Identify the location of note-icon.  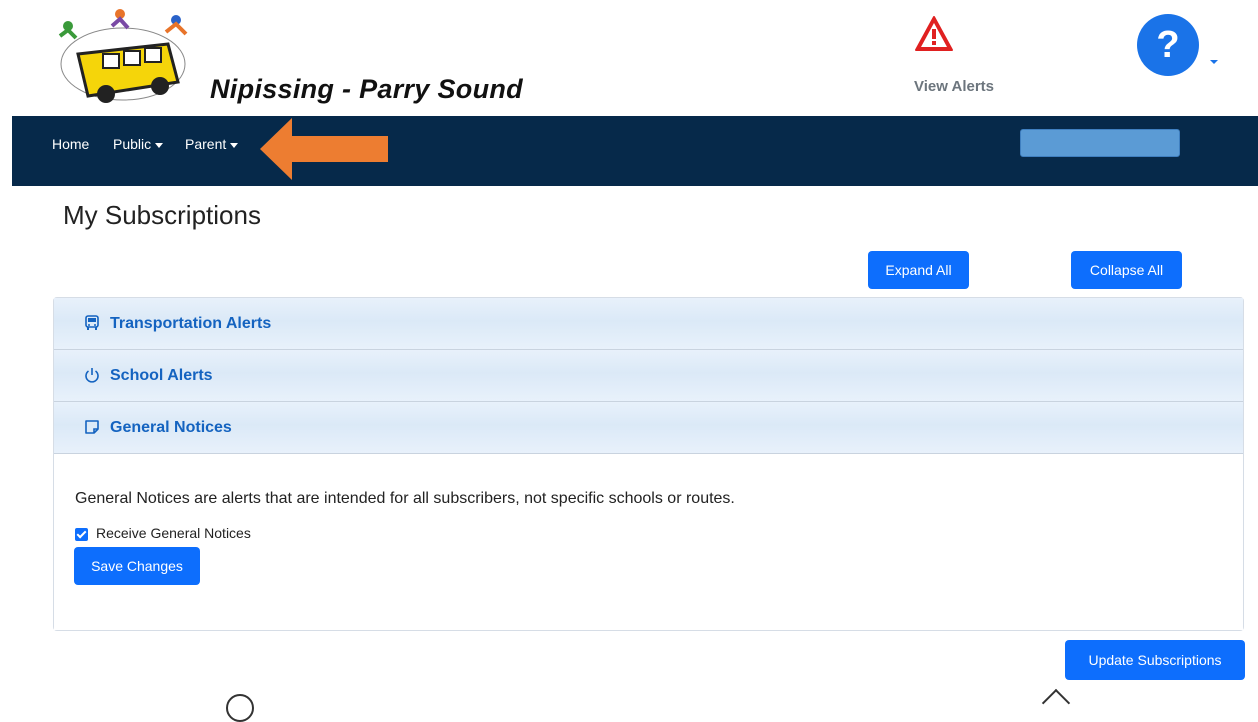
(92, 427).